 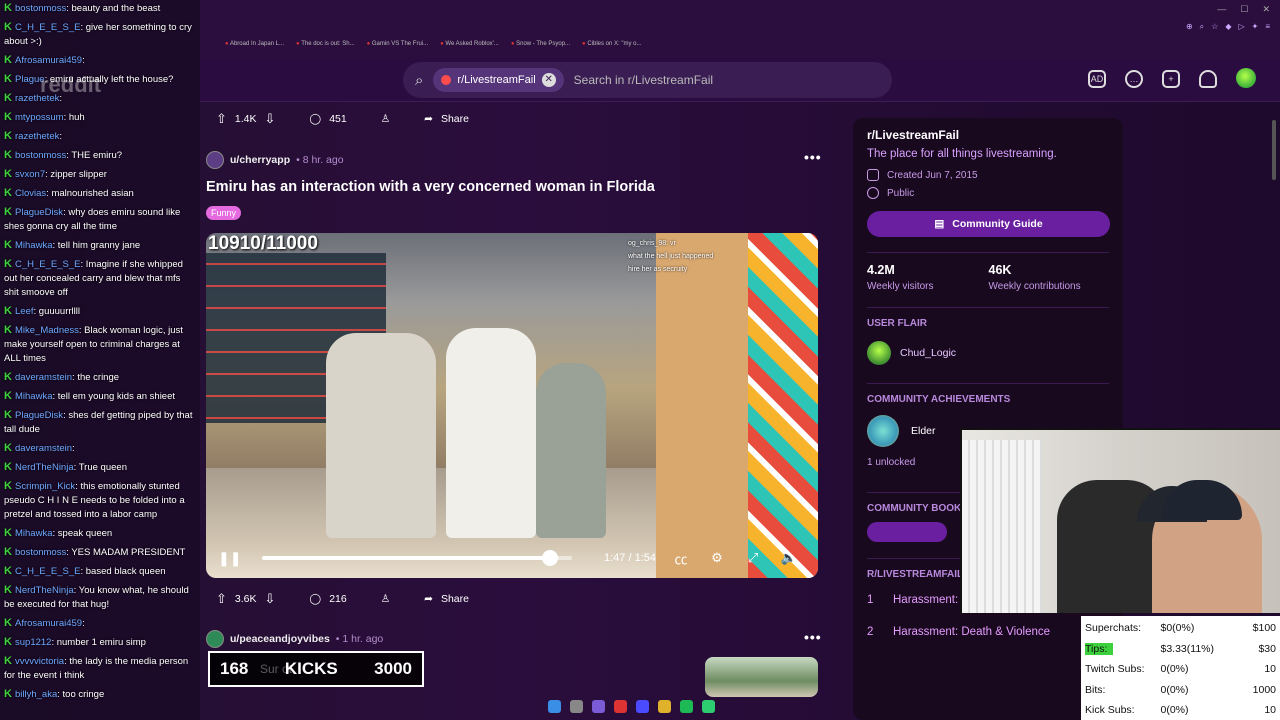 I want to click on post-flair: Funny, so click(x=224, y=213).